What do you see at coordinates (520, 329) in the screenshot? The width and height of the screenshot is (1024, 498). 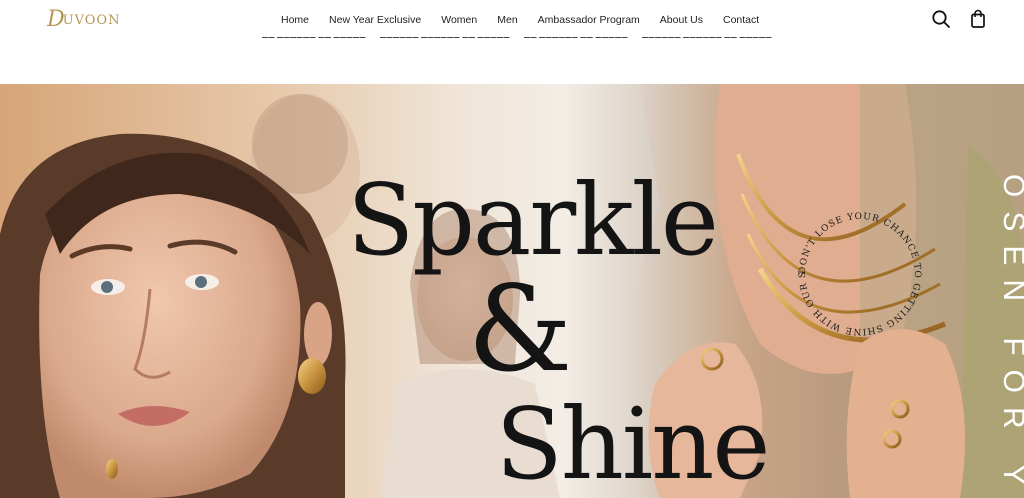 I see `hero-headline-ampersand: &` at bounding box center [520, 329].